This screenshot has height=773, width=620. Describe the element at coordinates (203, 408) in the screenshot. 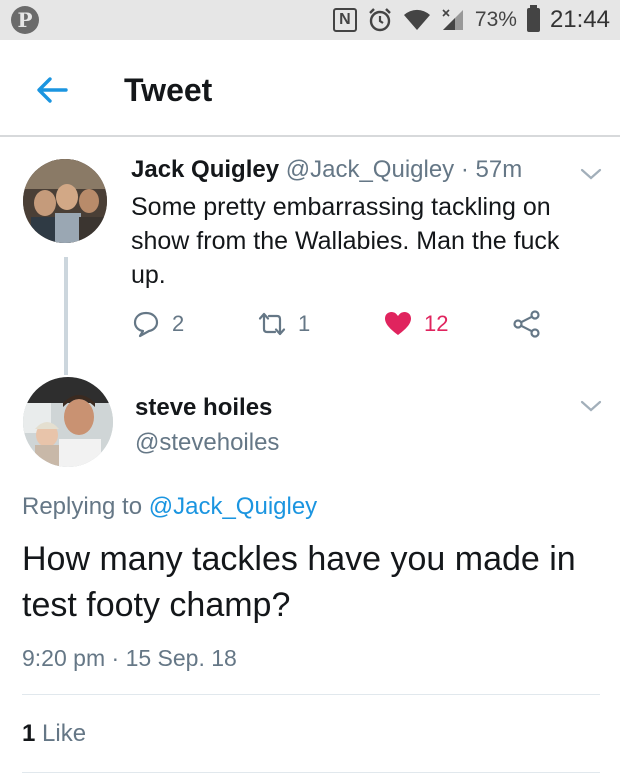

I see `reply-author-name: steve hoiles` at that location.